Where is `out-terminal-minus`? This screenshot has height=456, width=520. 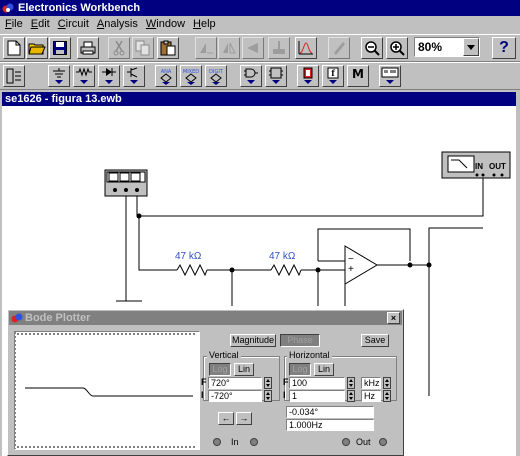
out-terminal-minus is located at coordinates (383, 442).